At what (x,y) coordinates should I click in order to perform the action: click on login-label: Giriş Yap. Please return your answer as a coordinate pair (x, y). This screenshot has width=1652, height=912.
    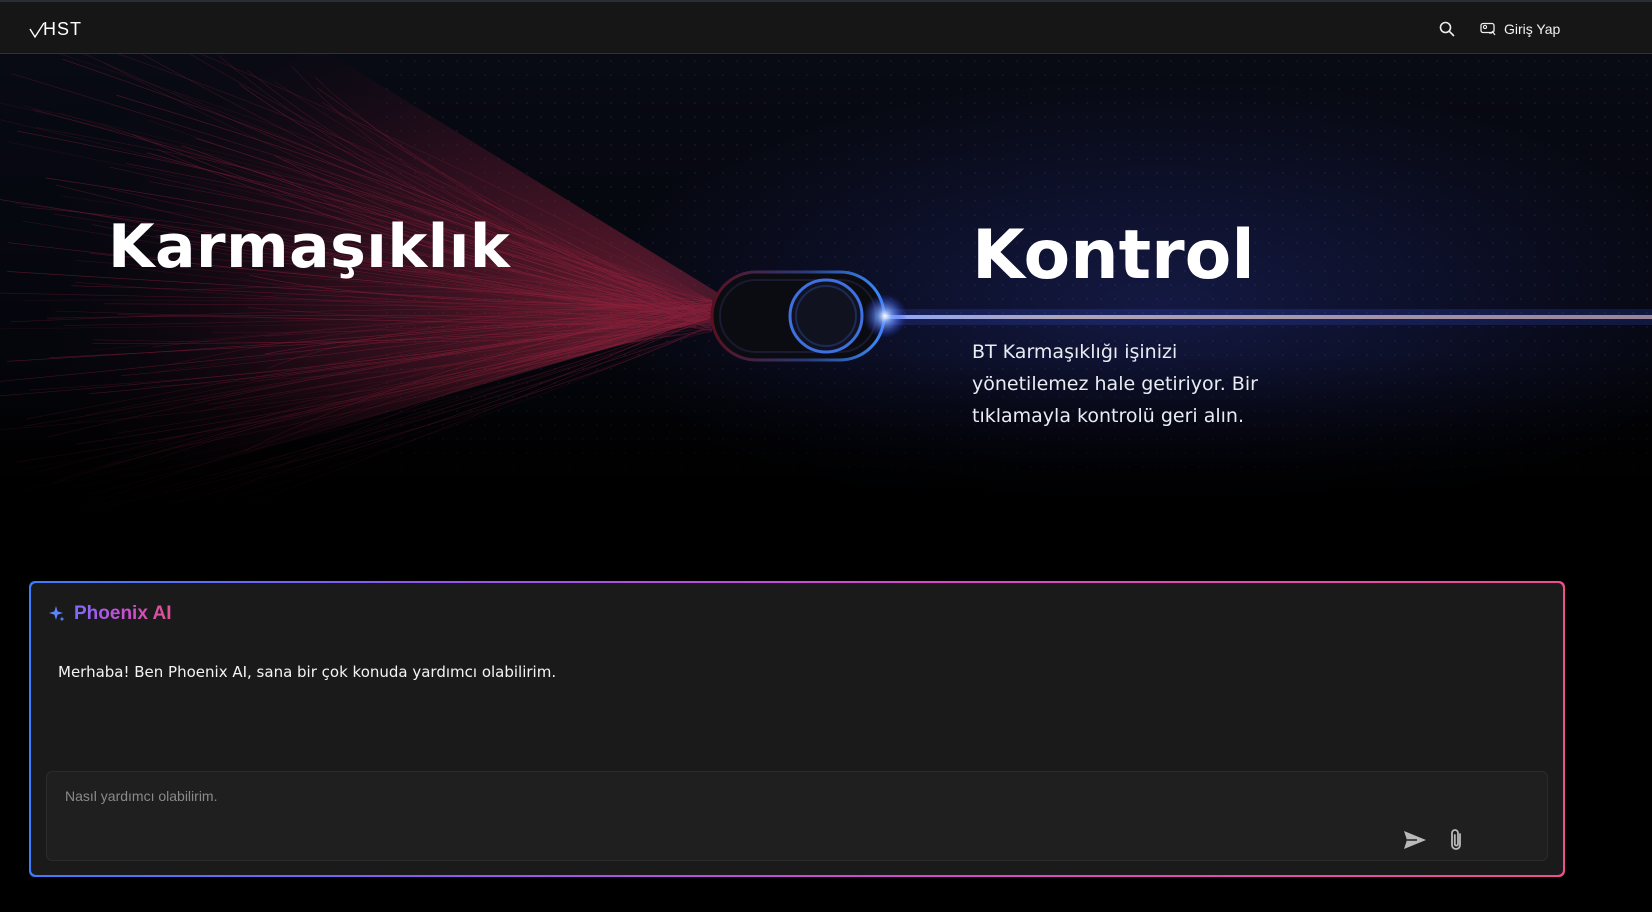
    Looking at the image, I should click on (1532, 29).